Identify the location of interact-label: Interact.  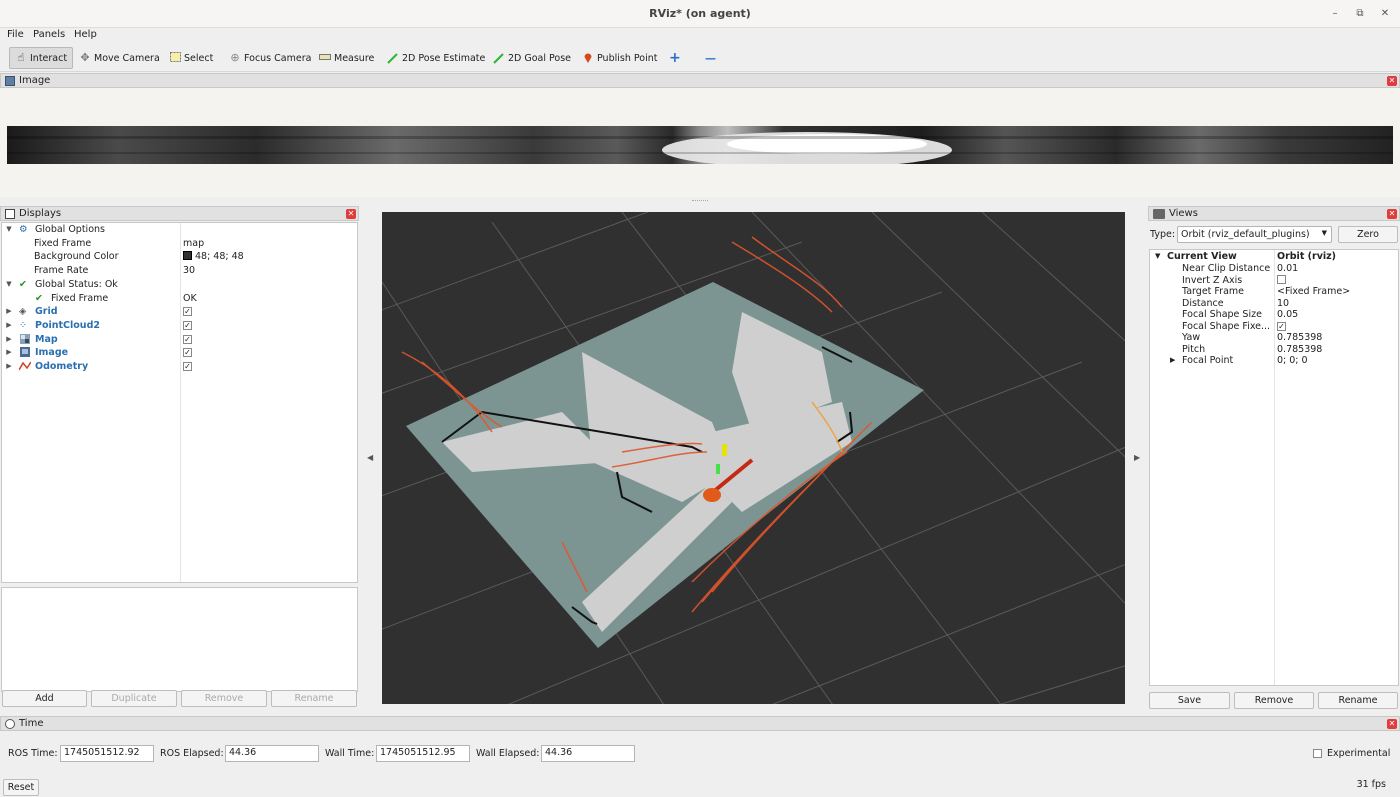
(49, 58).